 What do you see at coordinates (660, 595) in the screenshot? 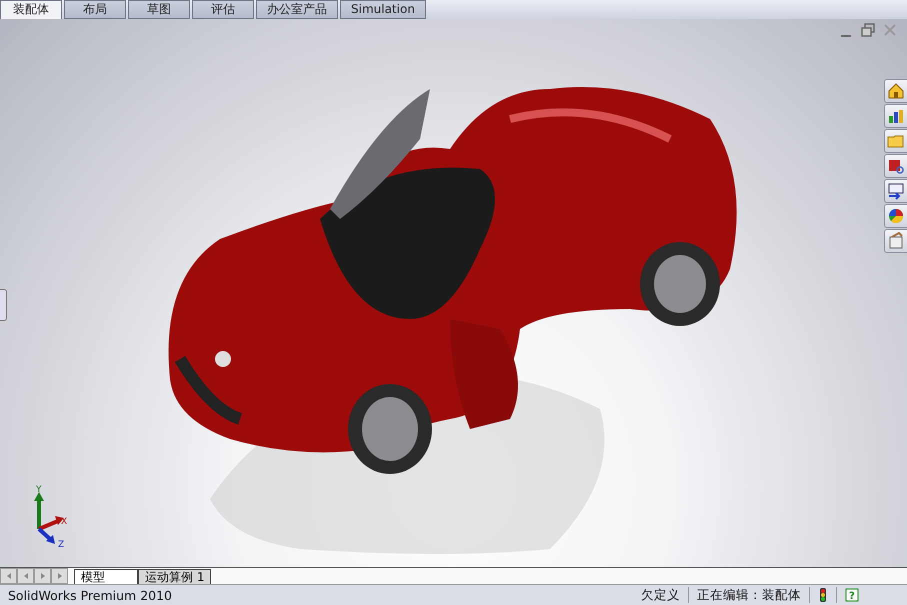
I see `definition-status: 欠定义` at bounding box center [660, 595].